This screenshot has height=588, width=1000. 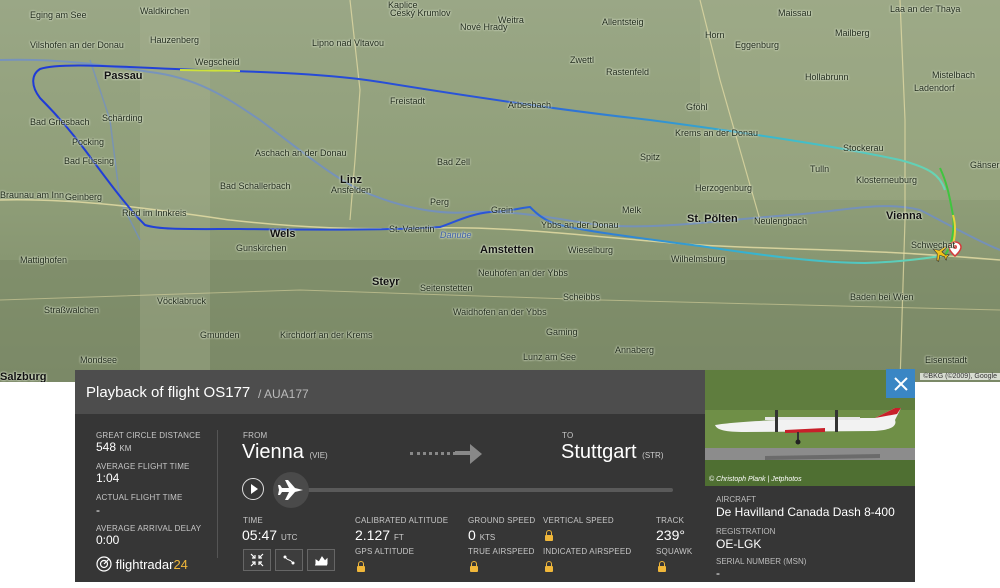 What do you see at coordinates (904, 216) in the screenshot?
I see `map-label-vienna: Vienna` at bounding box center [904, 216].